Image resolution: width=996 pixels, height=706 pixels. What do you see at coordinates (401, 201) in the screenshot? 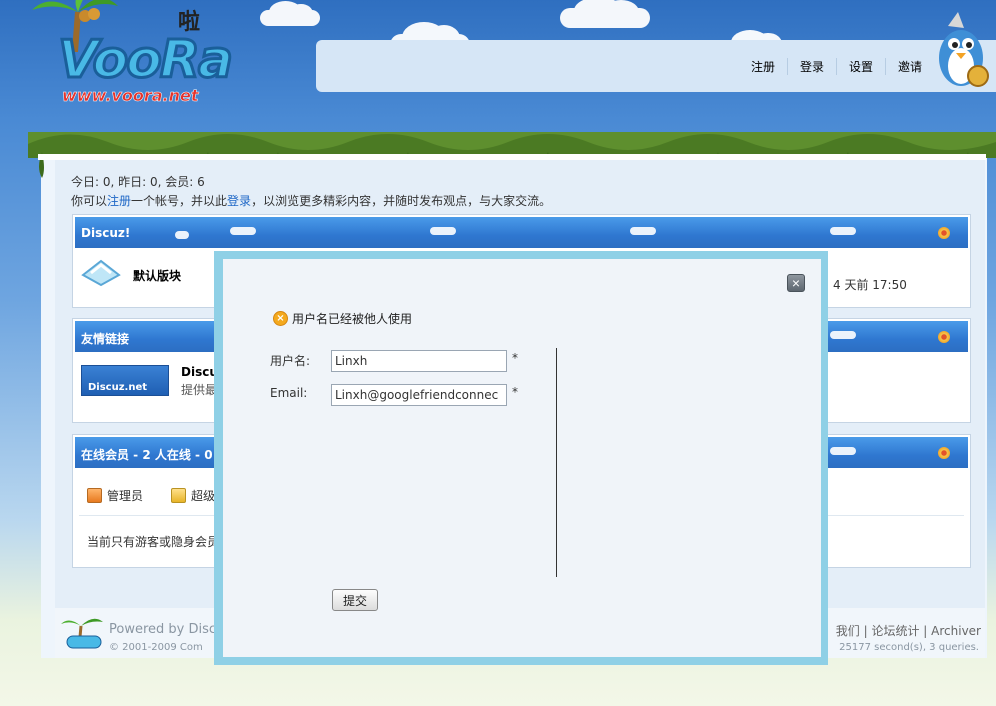
I see `welcome-suffix: ，以浏览更多精彩内容，并随时发布观点，与大家交流。` at bounding box center [401, 201].